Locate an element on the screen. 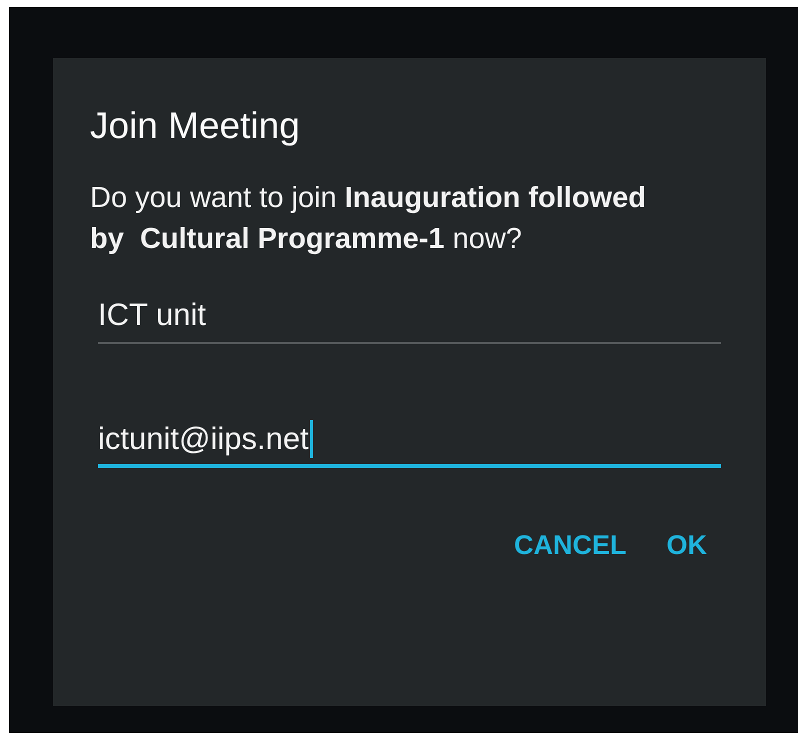 The width and height of the screenshot is (798, 738). input-field: ictunit@iips.net is located at coordinates (409, 444).